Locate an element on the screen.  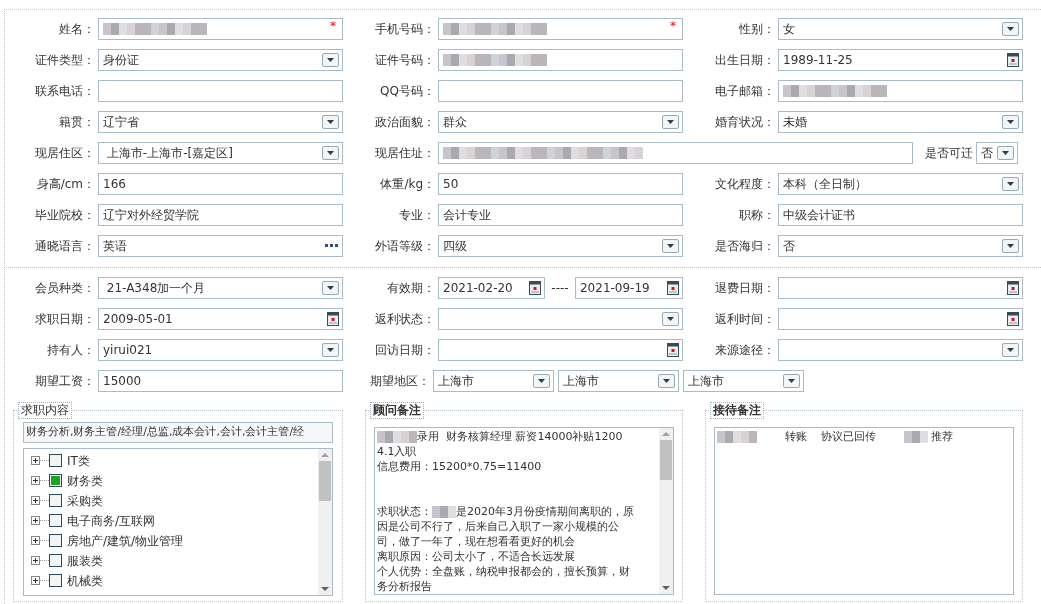
note-text: 推荐 is located at coordinates (942, 436).